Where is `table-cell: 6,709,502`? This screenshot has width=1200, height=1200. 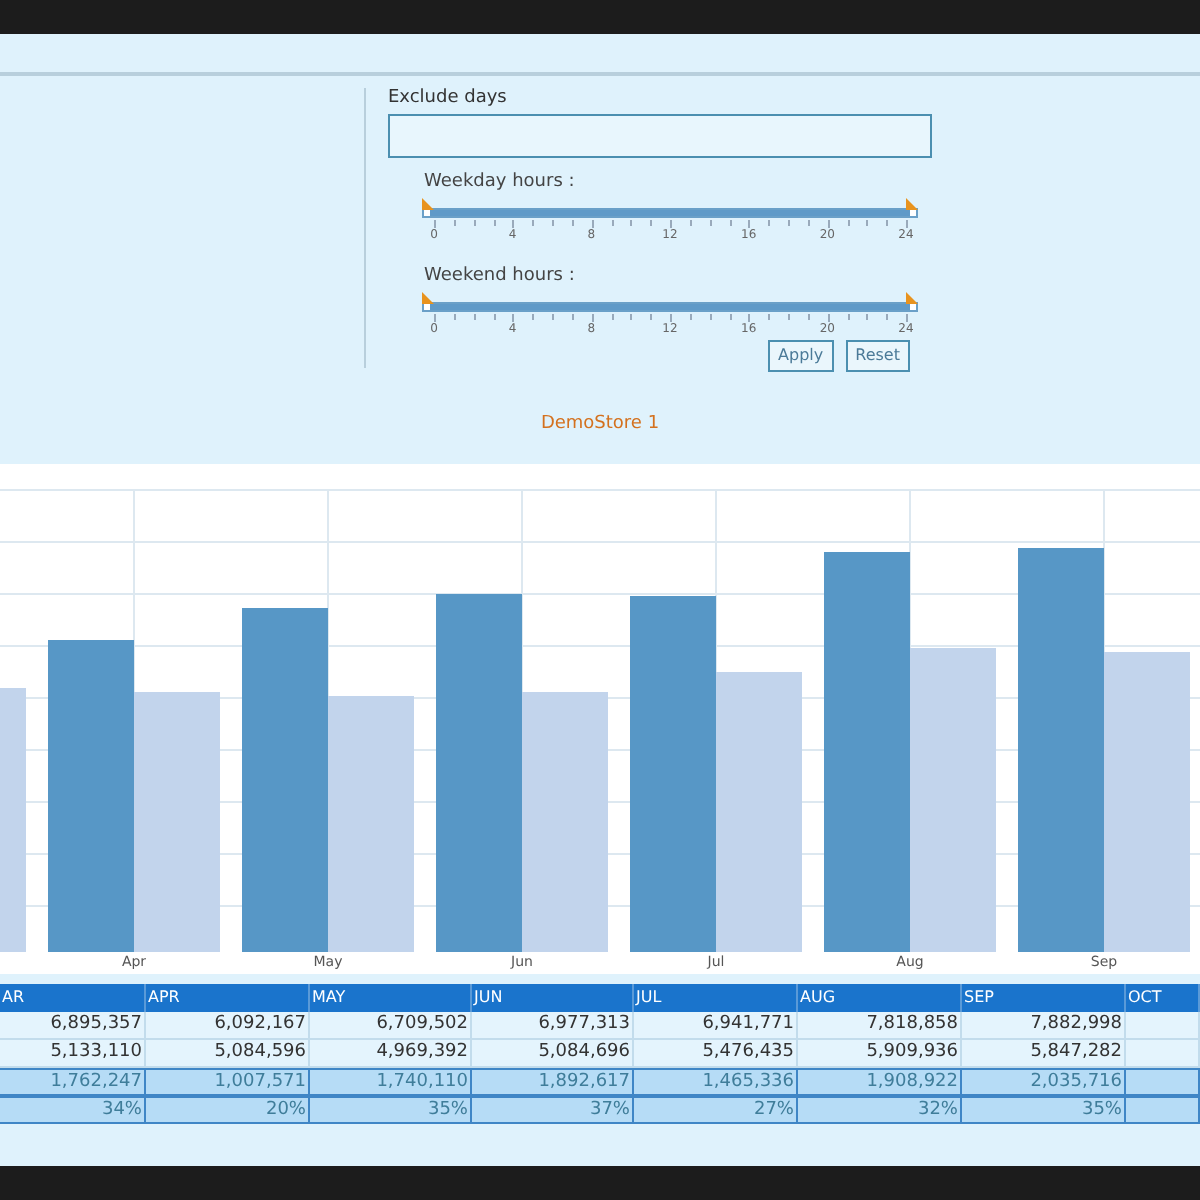
table-cell: 6,709,502 is located at coordinates (391, 1025).